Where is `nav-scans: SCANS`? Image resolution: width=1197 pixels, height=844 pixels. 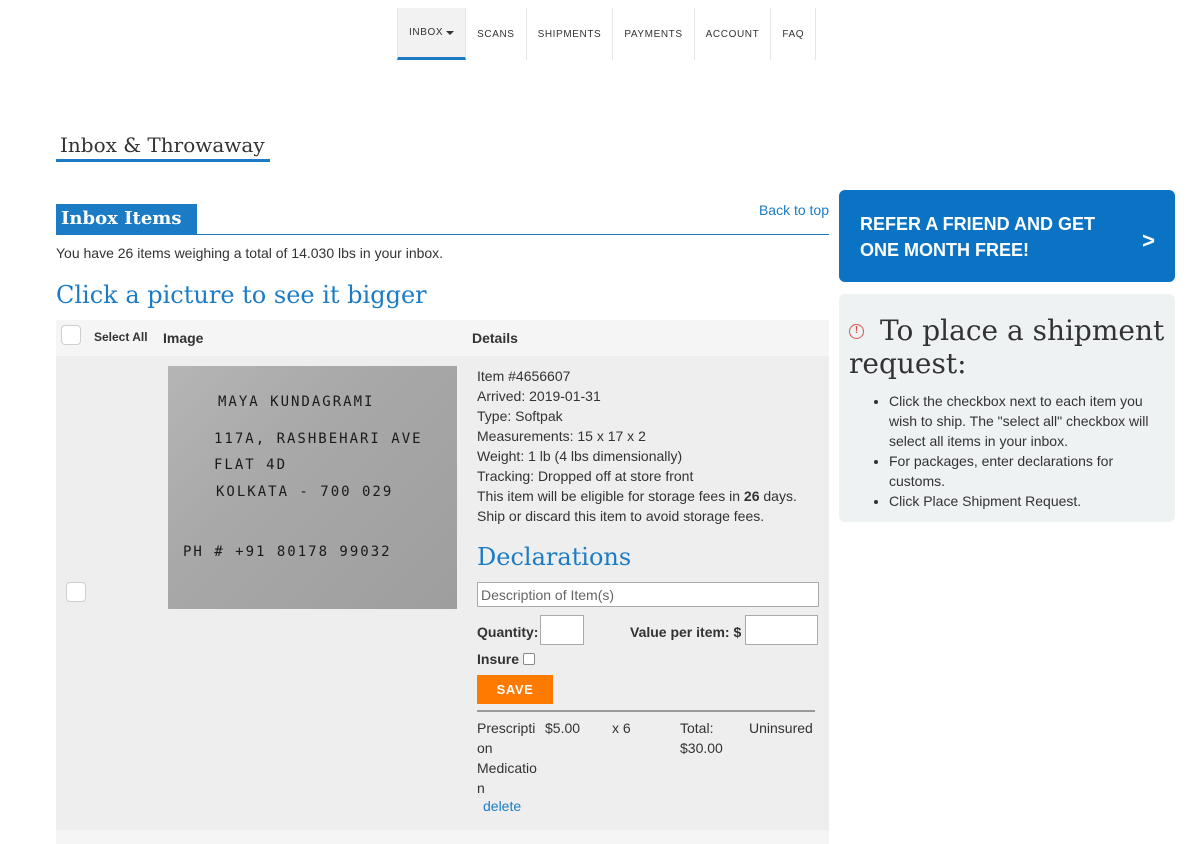
nav-scans: SCANS is located at coordinates (496, 34).